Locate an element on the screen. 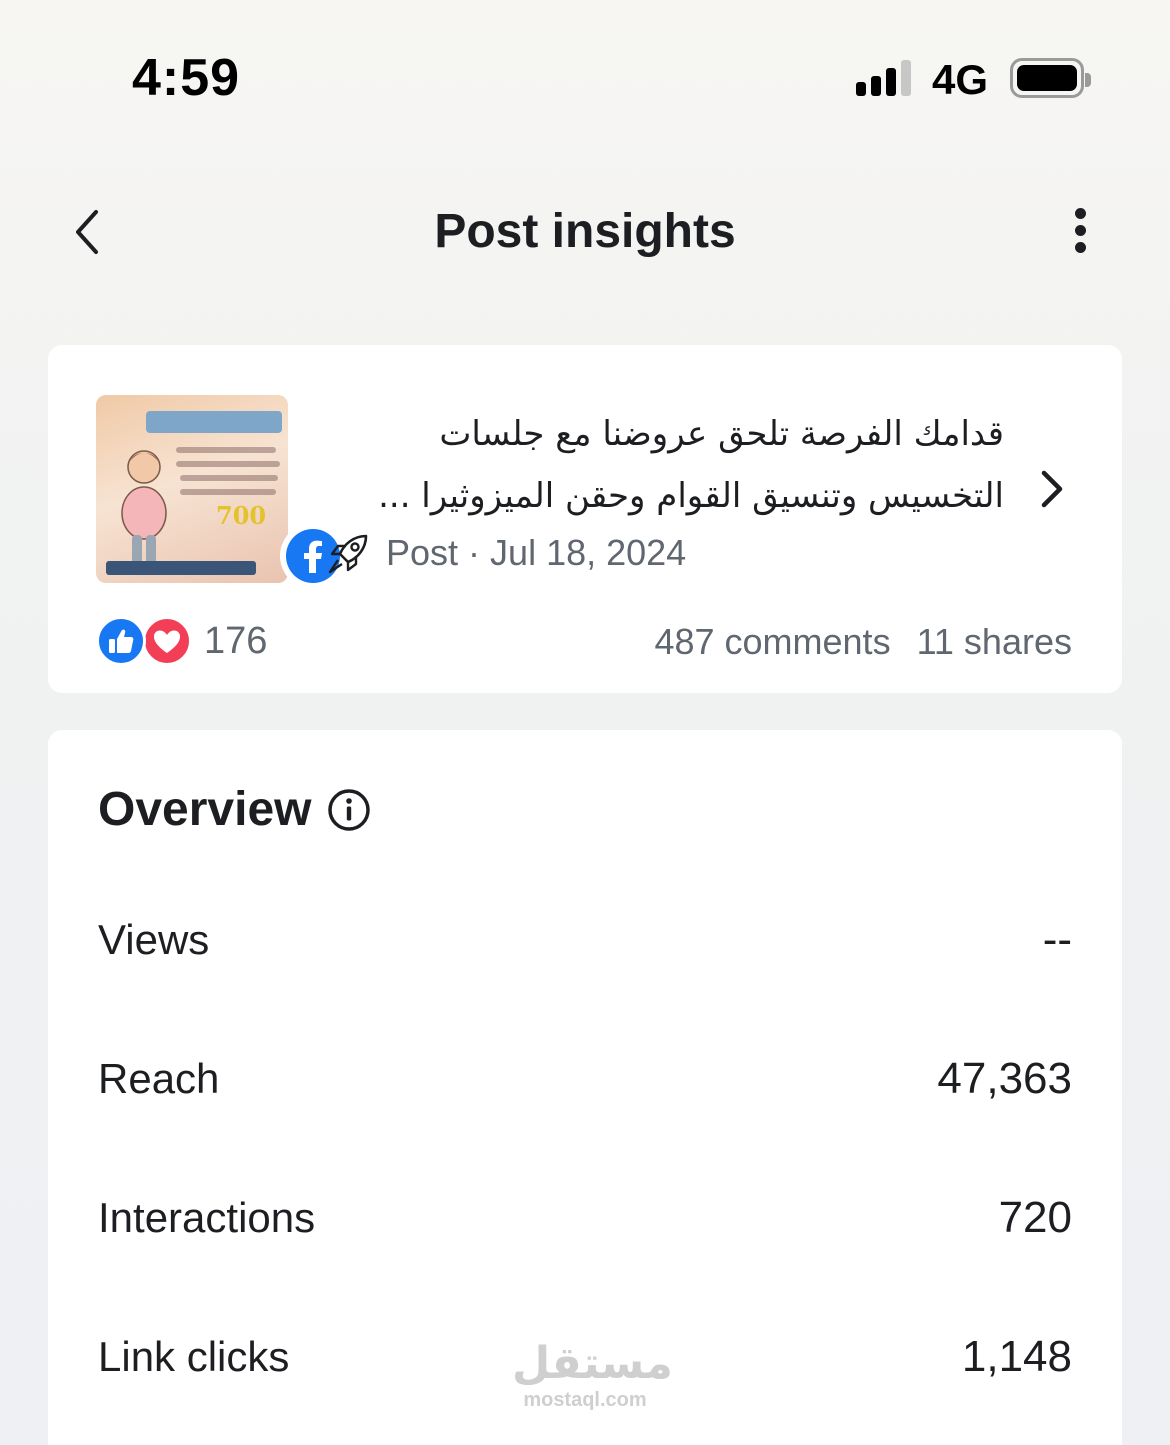 The image size is (1170, 1445). engagement-summary: 487 comments 11 shares is located at coordinates (863, 642).